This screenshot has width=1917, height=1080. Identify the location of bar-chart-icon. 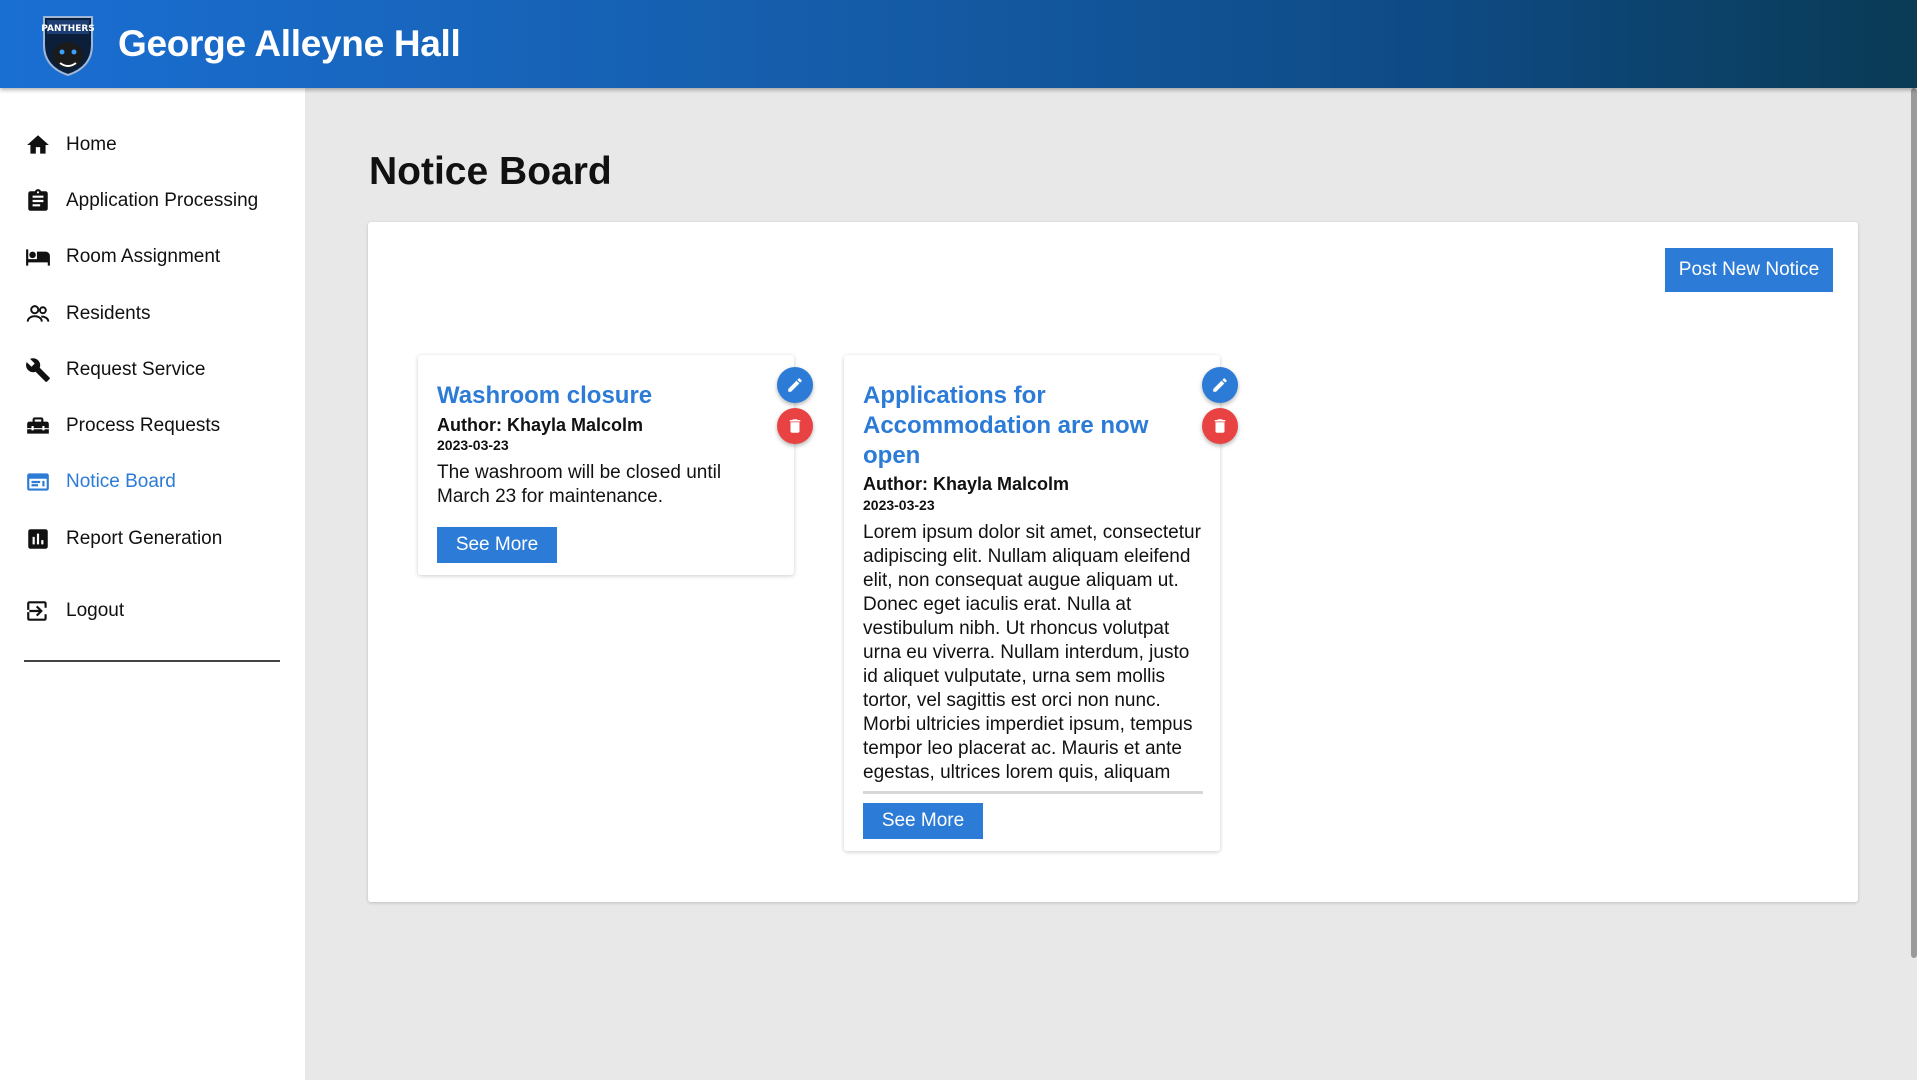
(38, 539).